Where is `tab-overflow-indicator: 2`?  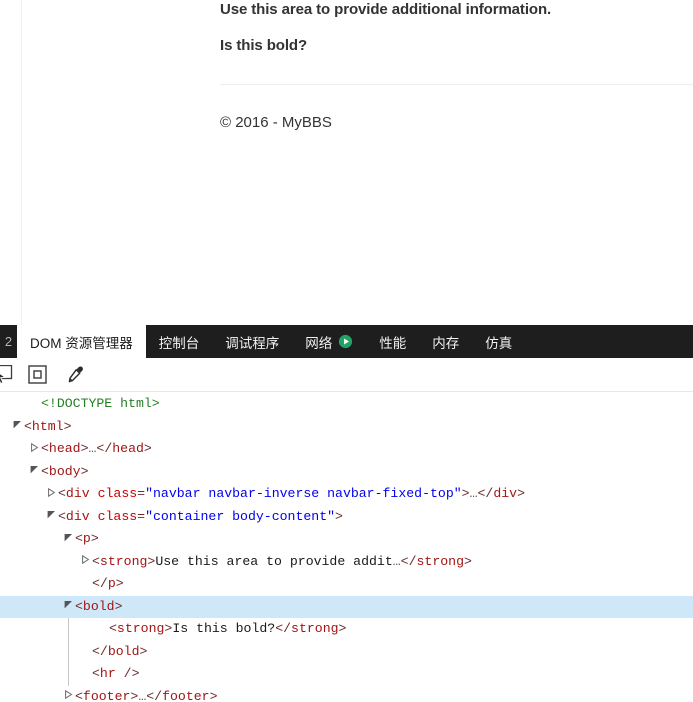
tab-overflow-indicator: 2 is located at coordinates (8, 341).